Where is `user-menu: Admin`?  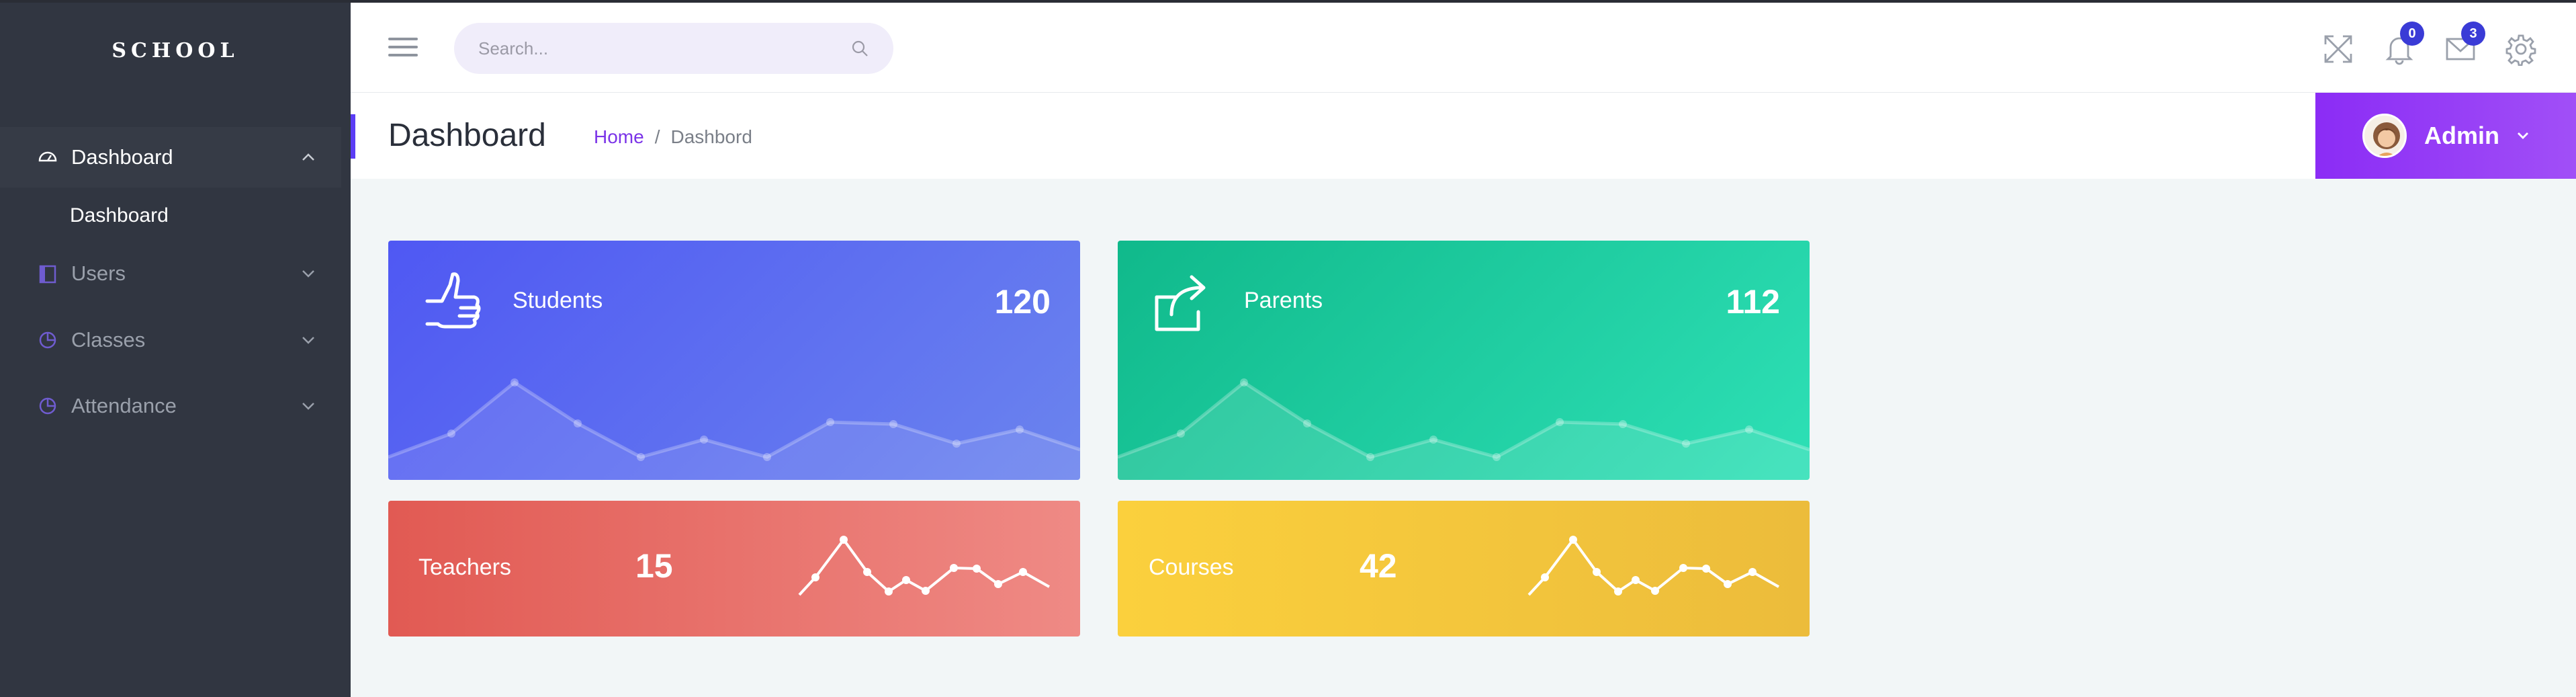 user-menu: Admin is located at coordinates (2445, 136).